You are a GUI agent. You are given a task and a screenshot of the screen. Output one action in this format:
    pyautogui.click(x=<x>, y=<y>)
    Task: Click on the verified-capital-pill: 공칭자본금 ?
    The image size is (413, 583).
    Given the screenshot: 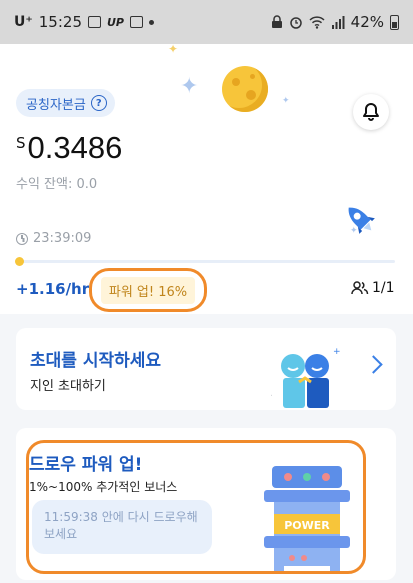 What is the action you would take?
    pyautogui.click(x=65, y=103)
    